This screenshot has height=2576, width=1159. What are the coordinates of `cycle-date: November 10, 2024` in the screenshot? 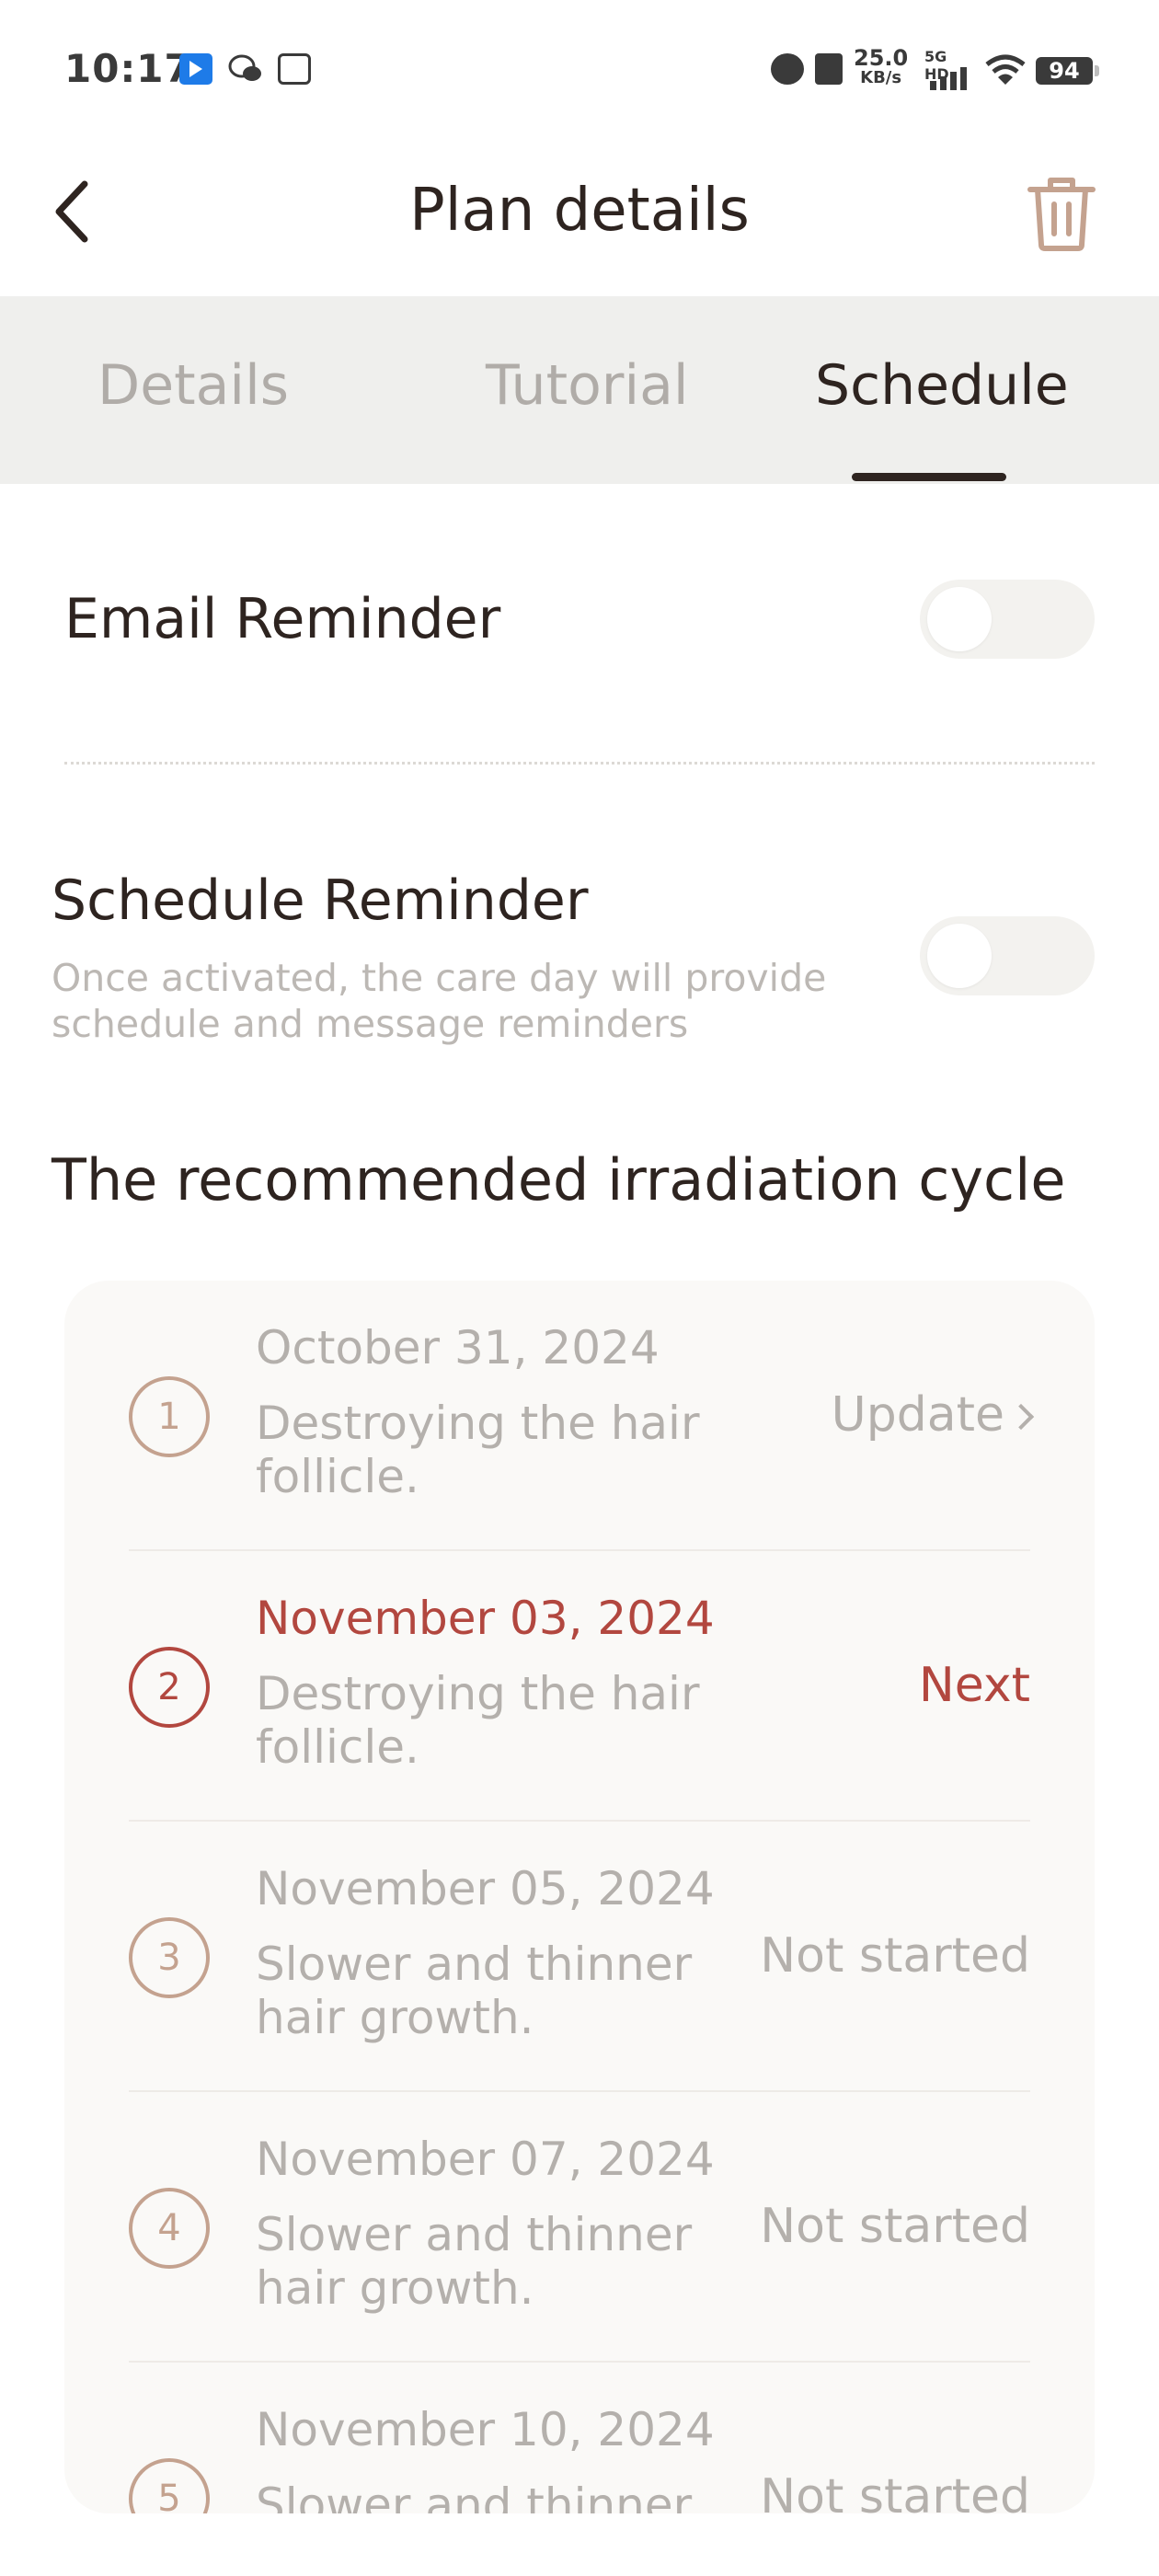 It's located at (485, 2429).